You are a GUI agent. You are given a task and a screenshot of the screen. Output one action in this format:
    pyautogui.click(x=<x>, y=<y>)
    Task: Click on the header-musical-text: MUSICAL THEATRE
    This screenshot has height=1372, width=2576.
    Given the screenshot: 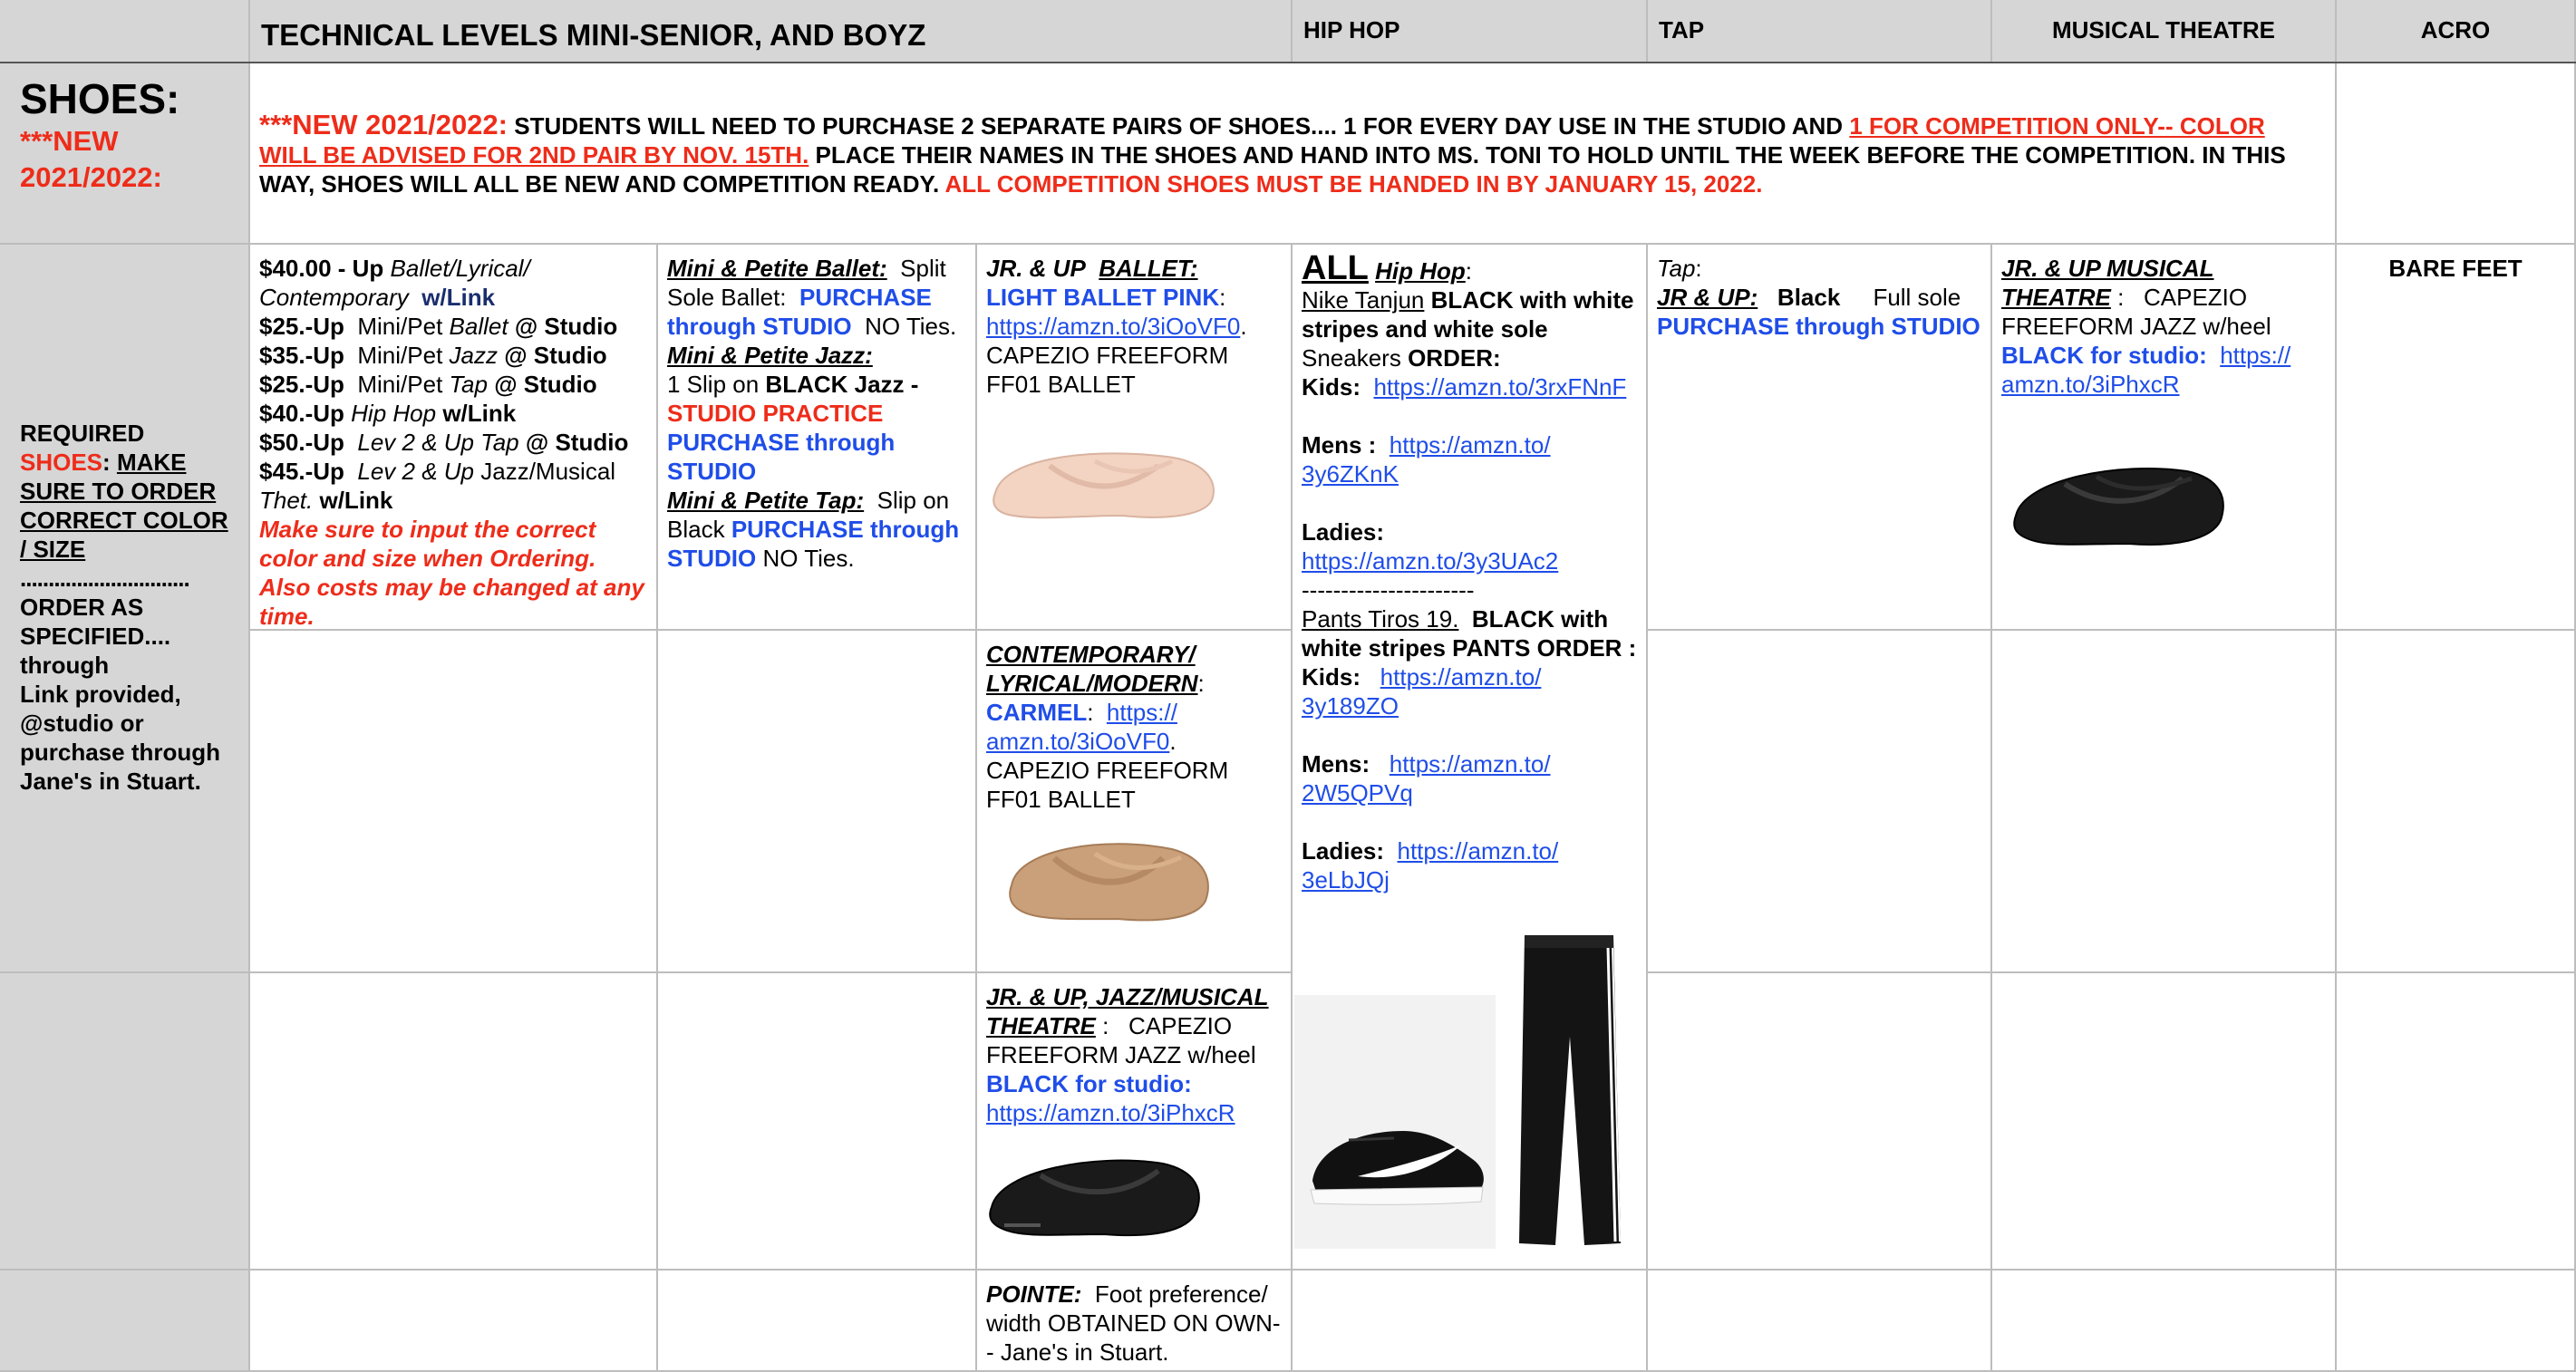 What is the action you would take?
    pyautogui.click(x=2163, y=29)
    